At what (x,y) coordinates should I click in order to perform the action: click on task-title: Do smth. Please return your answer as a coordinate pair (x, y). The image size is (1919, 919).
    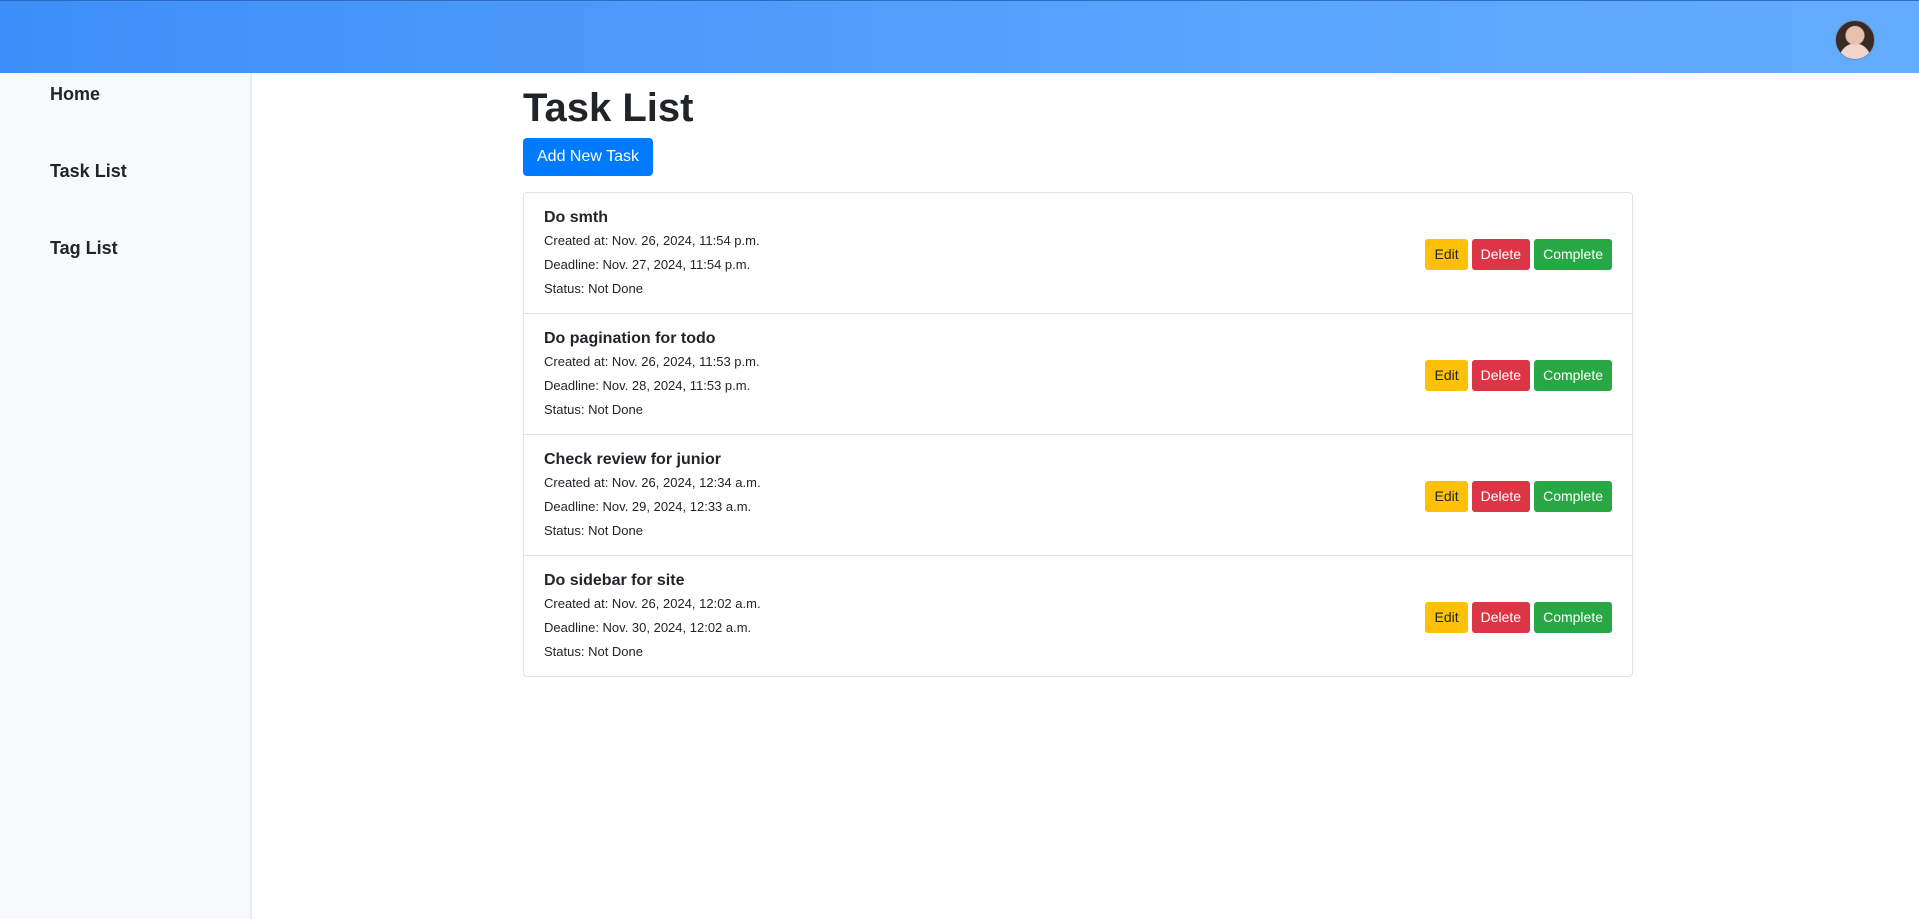
    Looking at the image, I should click on (576, 217).